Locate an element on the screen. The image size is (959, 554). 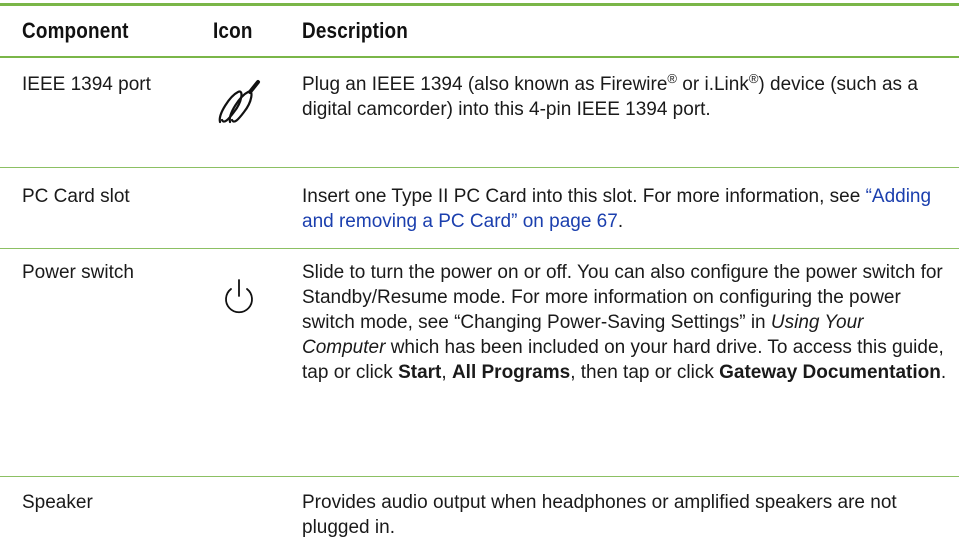
header-icon: Icon is located at coordinates (233, 30).